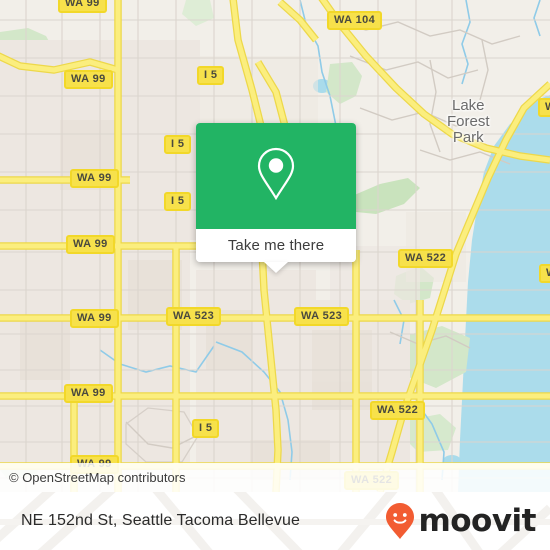 This screenshot has height=550, width=550. Describe the element at coordinates (178, 144) in the screenshot. I see `shield-i5-b: I 5` at that location.